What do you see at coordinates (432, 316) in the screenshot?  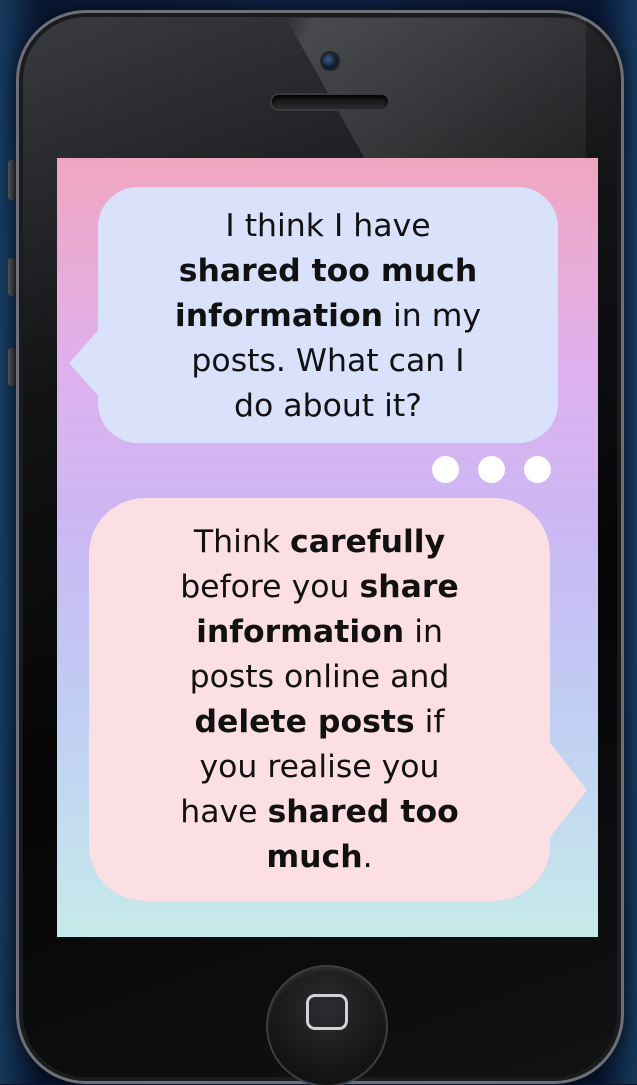 I see `message-text: in my` at bounding box center [432, 316].